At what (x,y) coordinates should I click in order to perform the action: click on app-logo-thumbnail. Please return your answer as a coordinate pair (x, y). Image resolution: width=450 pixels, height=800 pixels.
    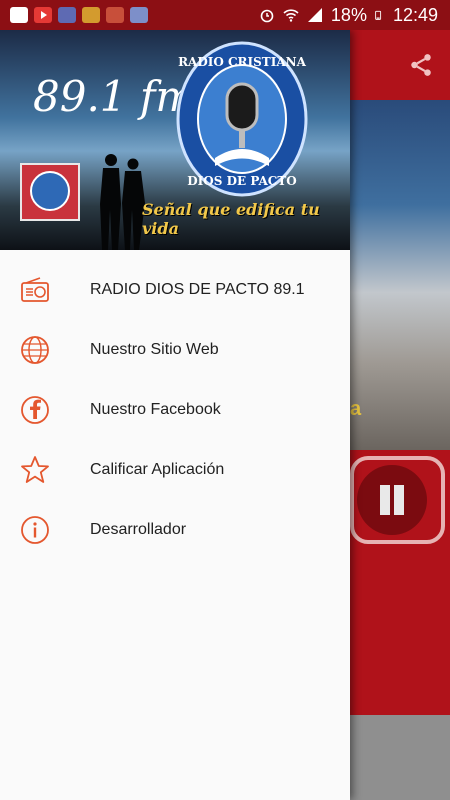
    Looking at the image, I should click on (50, 192).